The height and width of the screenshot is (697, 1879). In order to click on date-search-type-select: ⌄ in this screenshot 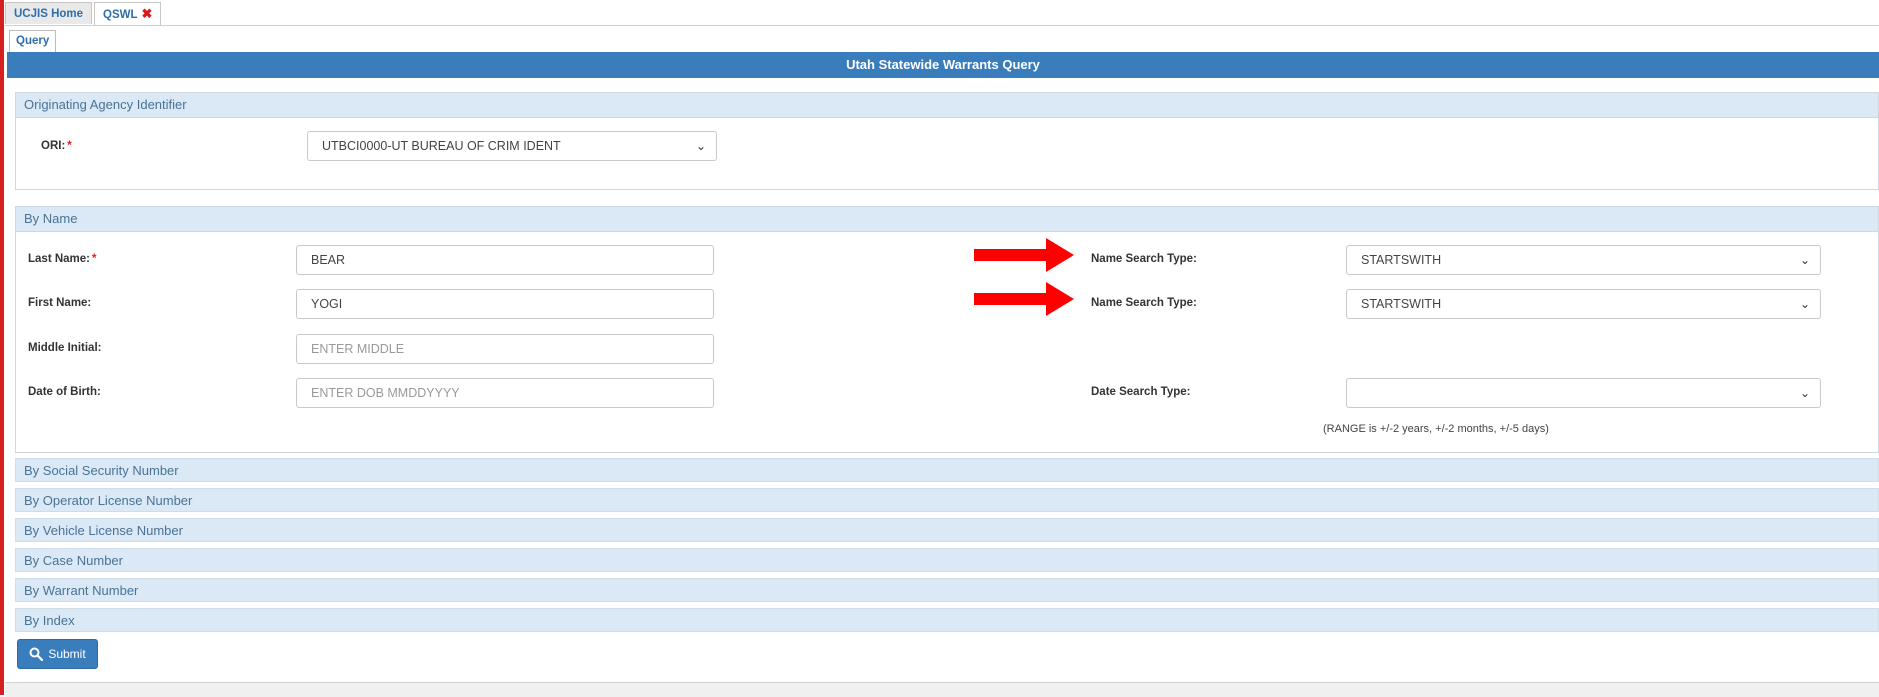, I will do `click(1583, 393)`.